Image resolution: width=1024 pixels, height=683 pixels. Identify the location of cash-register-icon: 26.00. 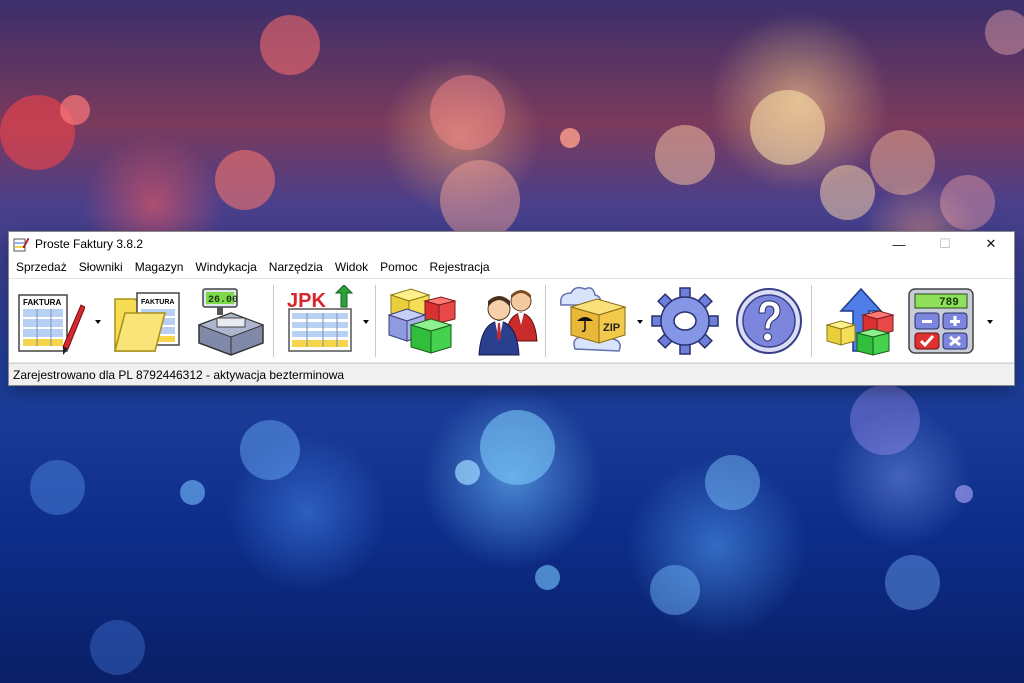
(231, 322).